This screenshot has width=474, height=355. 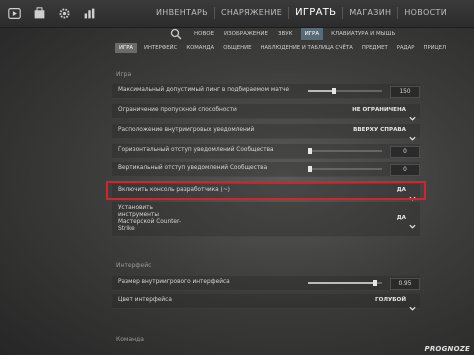 I want to click on hud-color-value: ГОЛУБОЙ, so click(x=390, y=300).